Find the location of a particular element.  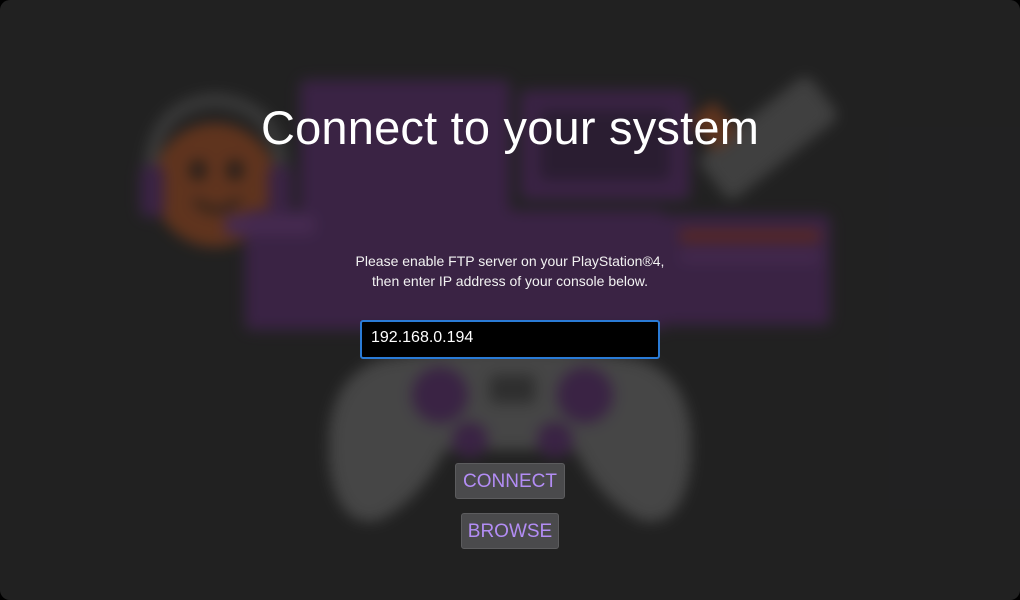

page-title: Connect to your system is located at coordinates (510, 127).